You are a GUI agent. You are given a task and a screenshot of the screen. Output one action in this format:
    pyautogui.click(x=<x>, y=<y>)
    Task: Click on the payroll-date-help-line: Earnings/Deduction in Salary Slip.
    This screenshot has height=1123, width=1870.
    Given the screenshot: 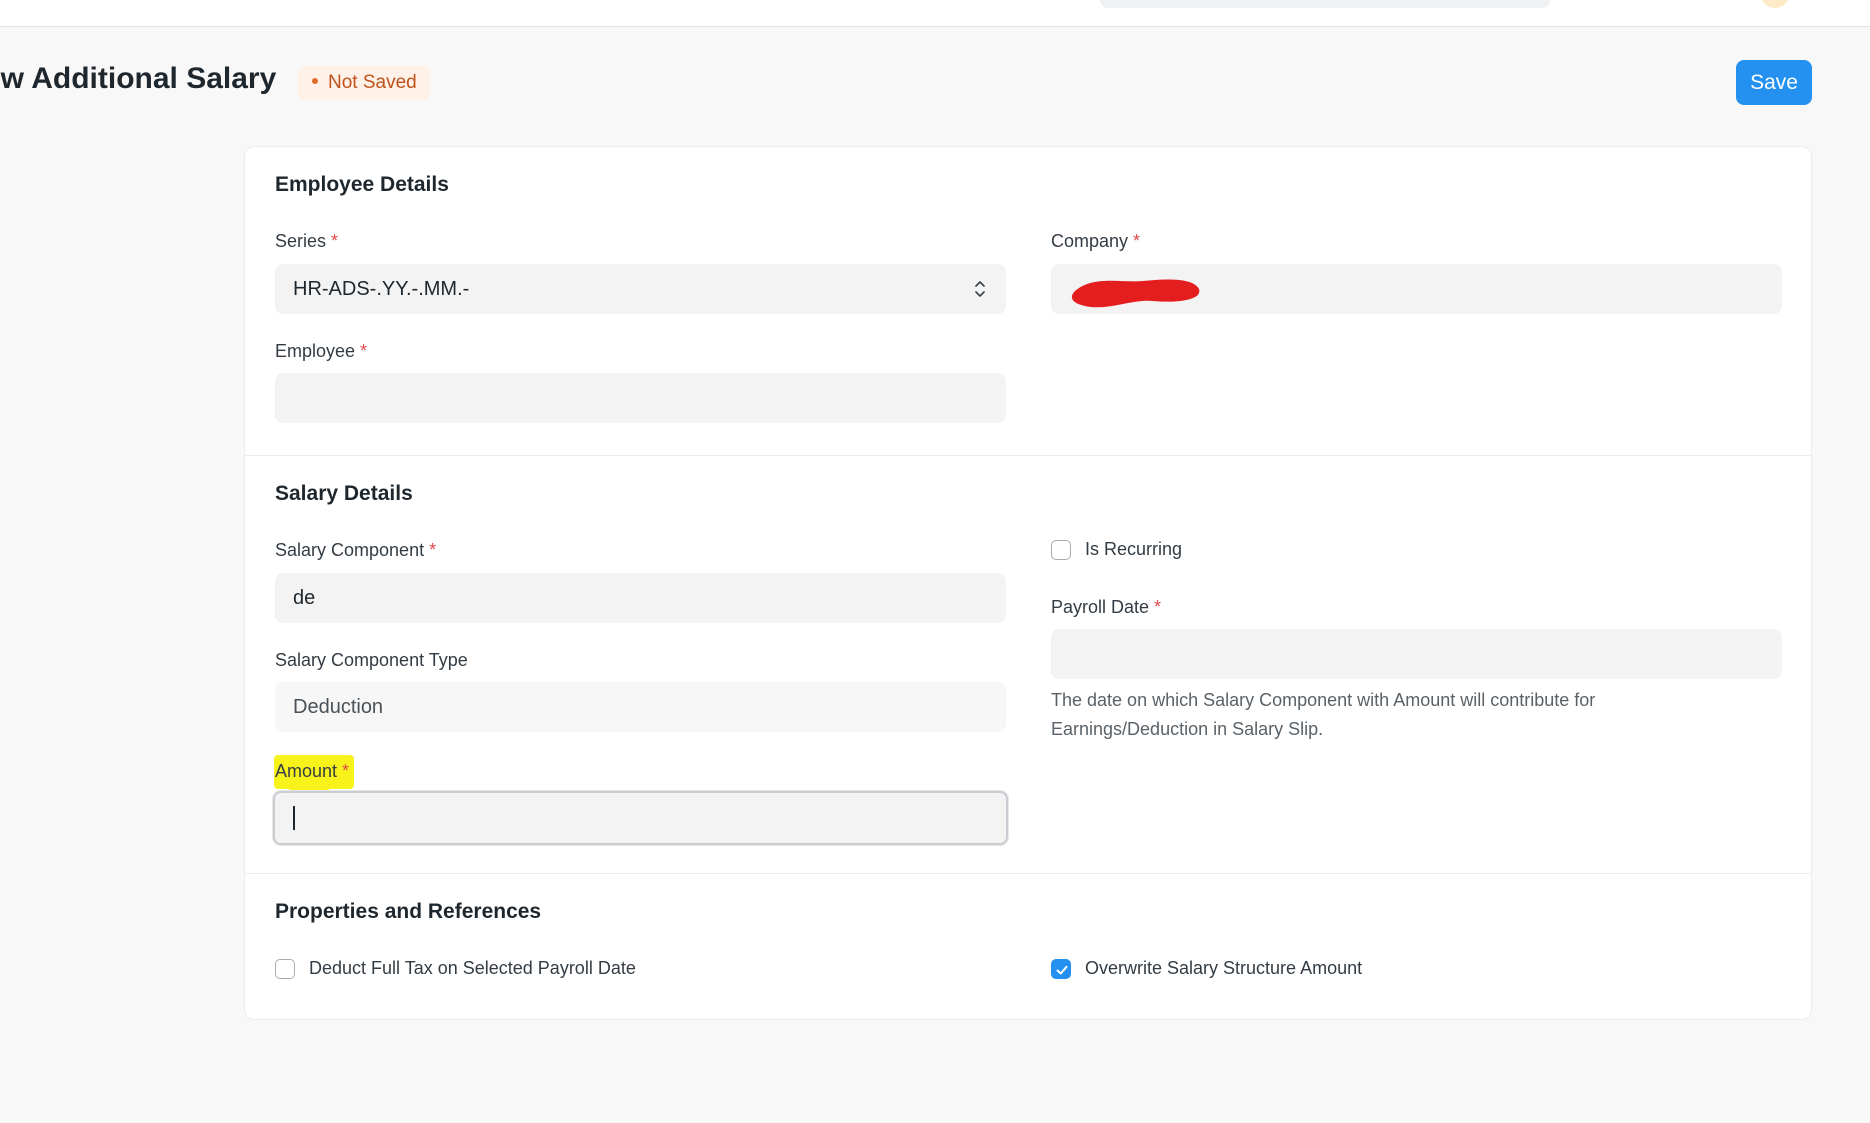 What is the action you would take?
    pyautogui.click(x=1187, y=729)
    